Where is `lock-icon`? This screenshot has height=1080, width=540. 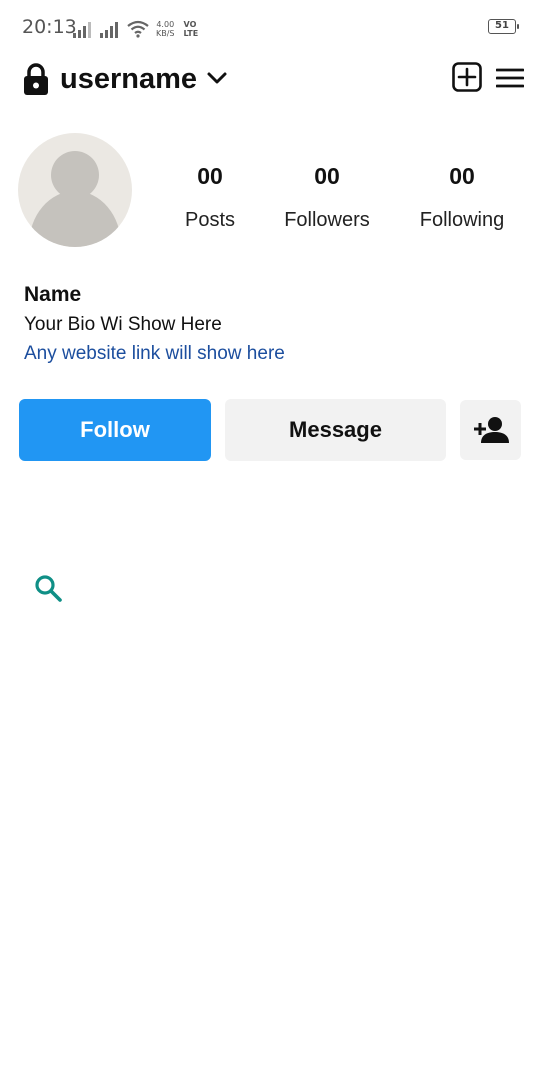
lock-icon is located at coordinates (36, 79).